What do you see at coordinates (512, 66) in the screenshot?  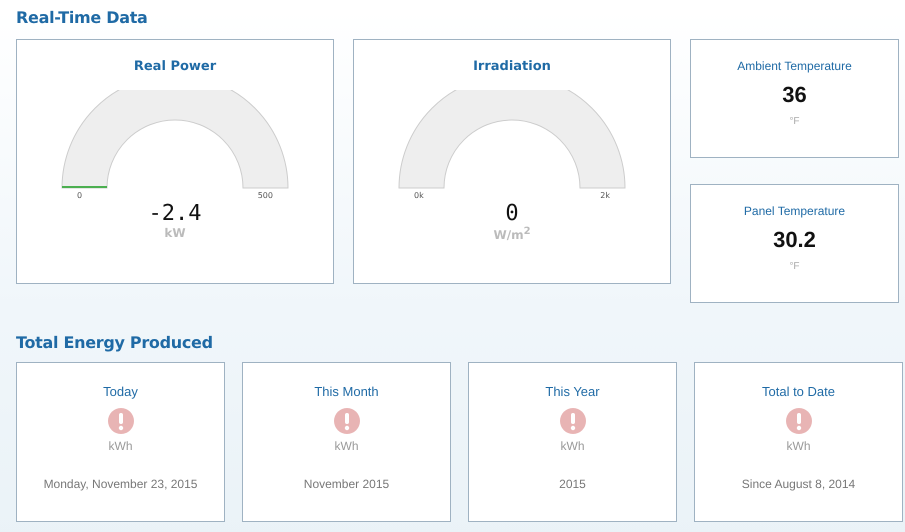 I see `gauge-title: Irradiation` at bounding box center [512, 66].